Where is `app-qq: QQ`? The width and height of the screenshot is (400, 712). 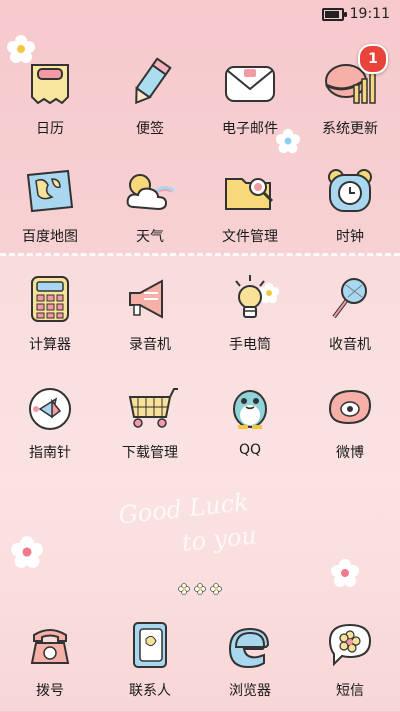
app-qq: QQ is located at coordinates (250, 424).